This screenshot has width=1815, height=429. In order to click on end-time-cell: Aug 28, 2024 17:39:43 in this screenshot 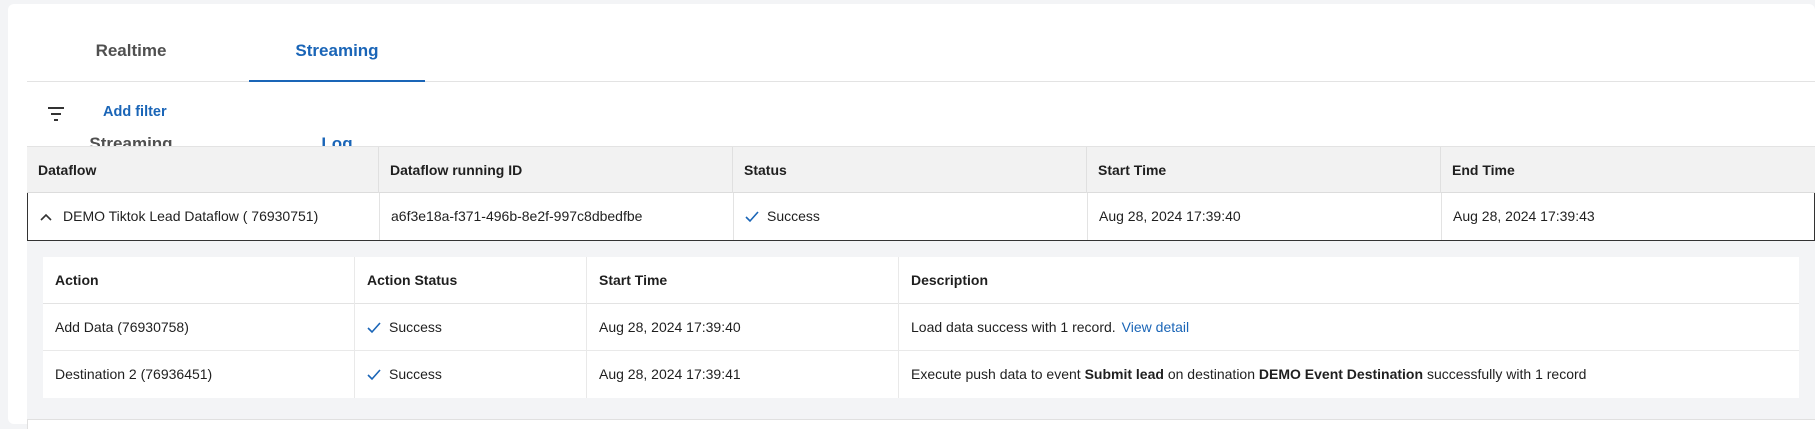, I will do `click(1524, 216)`.